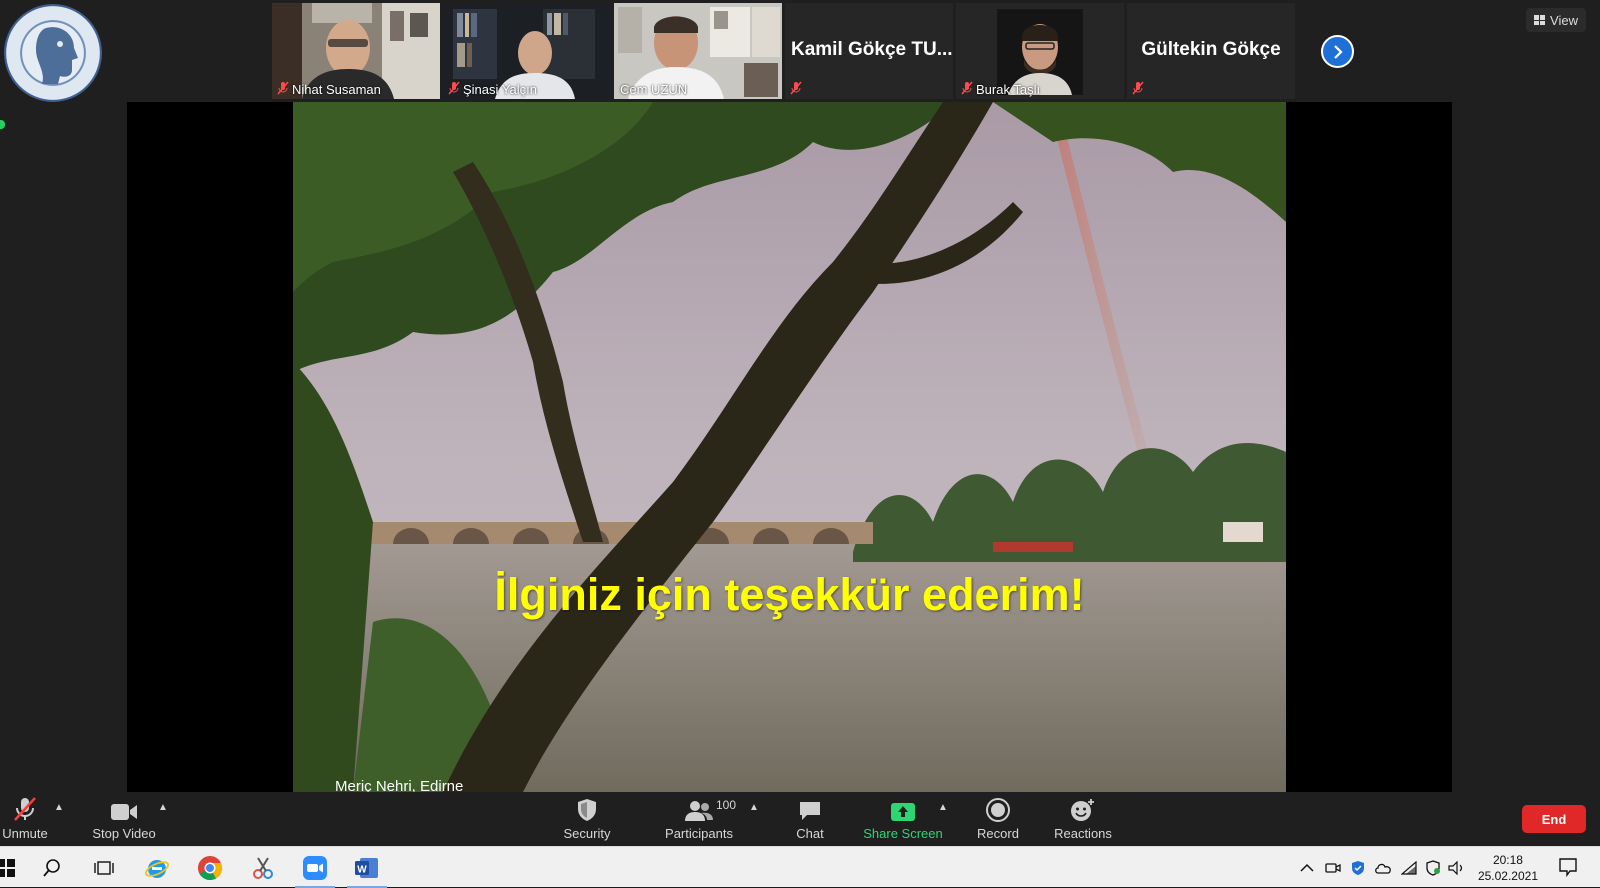 Image resolution: width=1600 pixels, height=888 pixels. What do you see at coordinates (1508, 868) in the screenshot?
I see `taskbar-clock: 20:18 25.02.2021` at bounding box center [1508, 868].